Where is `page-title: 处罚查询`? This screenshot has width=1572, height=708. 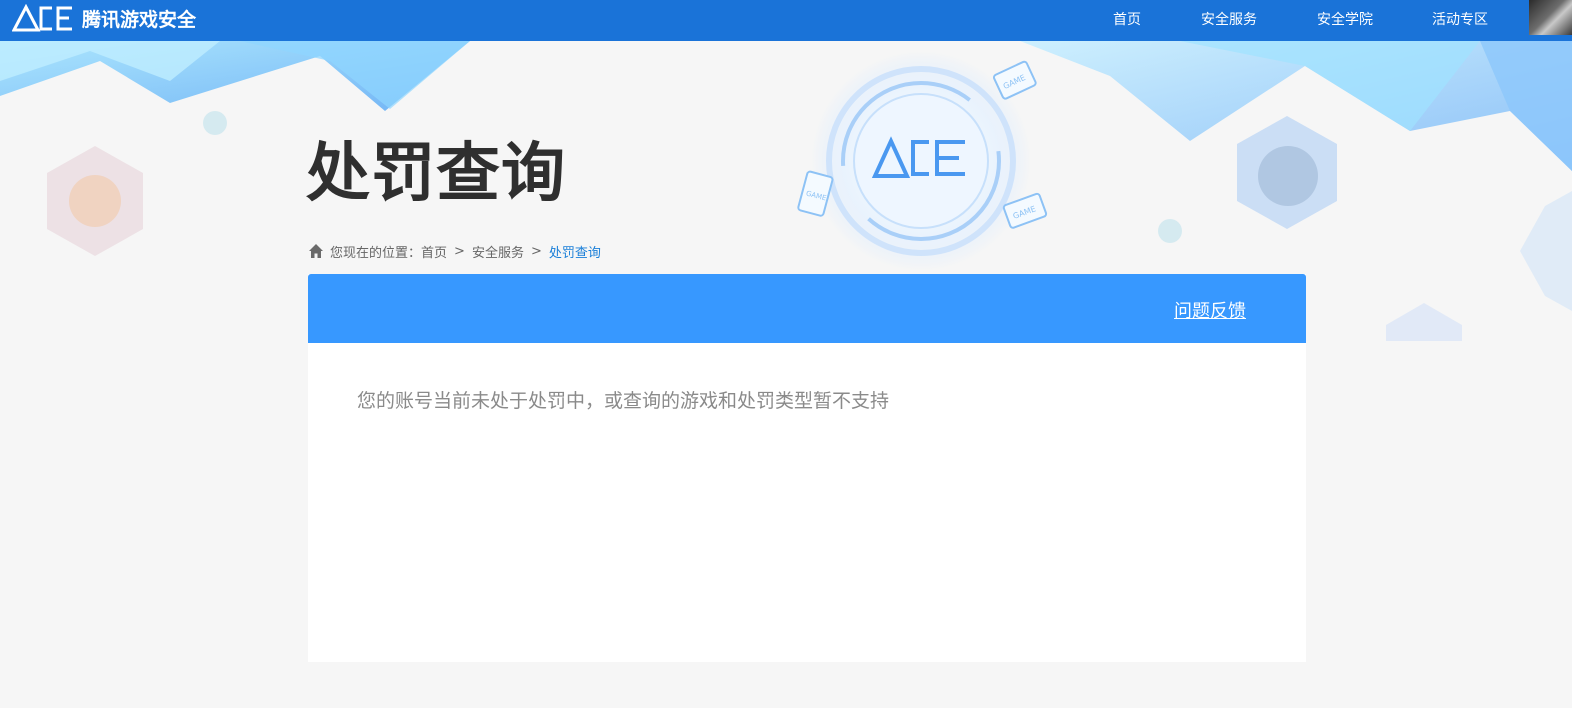 page-title: 处罚查询 is located at coordinates (436, 174).